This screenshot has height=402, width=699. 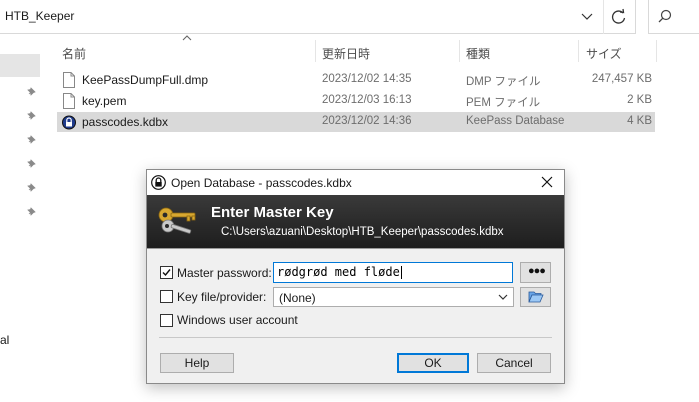 I want to click on file-type: KeePass Database, so click(x=515, y=121).